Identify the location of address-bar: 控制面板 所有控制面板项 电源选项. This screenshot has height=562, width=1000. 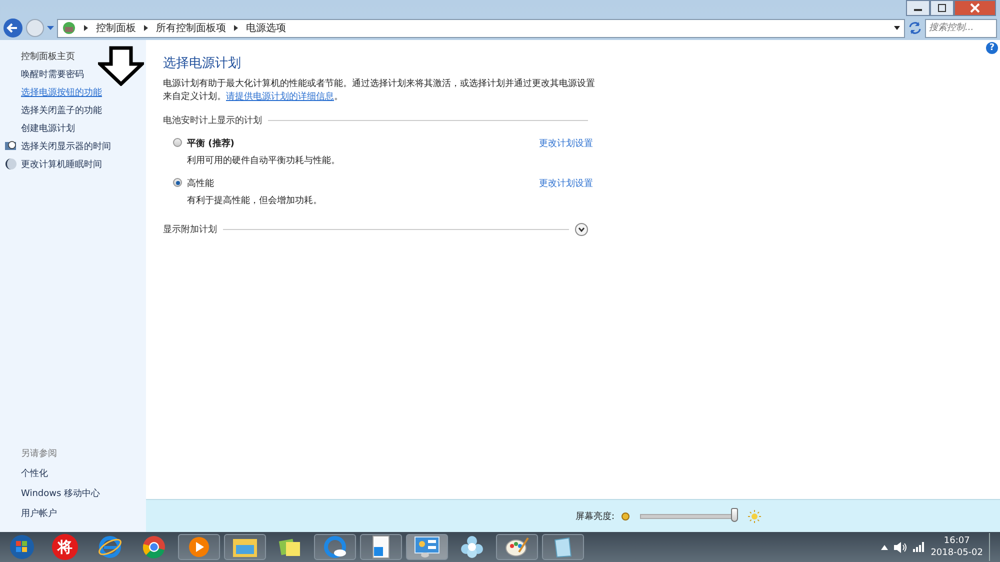
(481, 28).